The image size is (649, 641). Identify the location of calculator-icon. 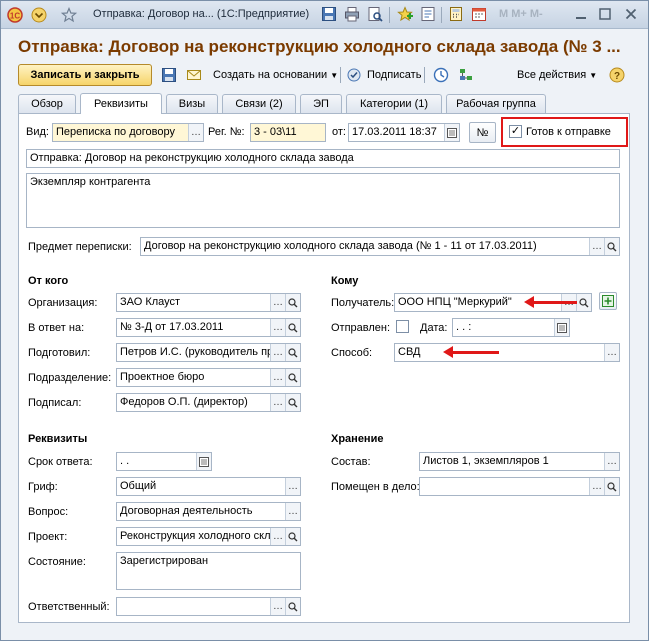
(456, 14).